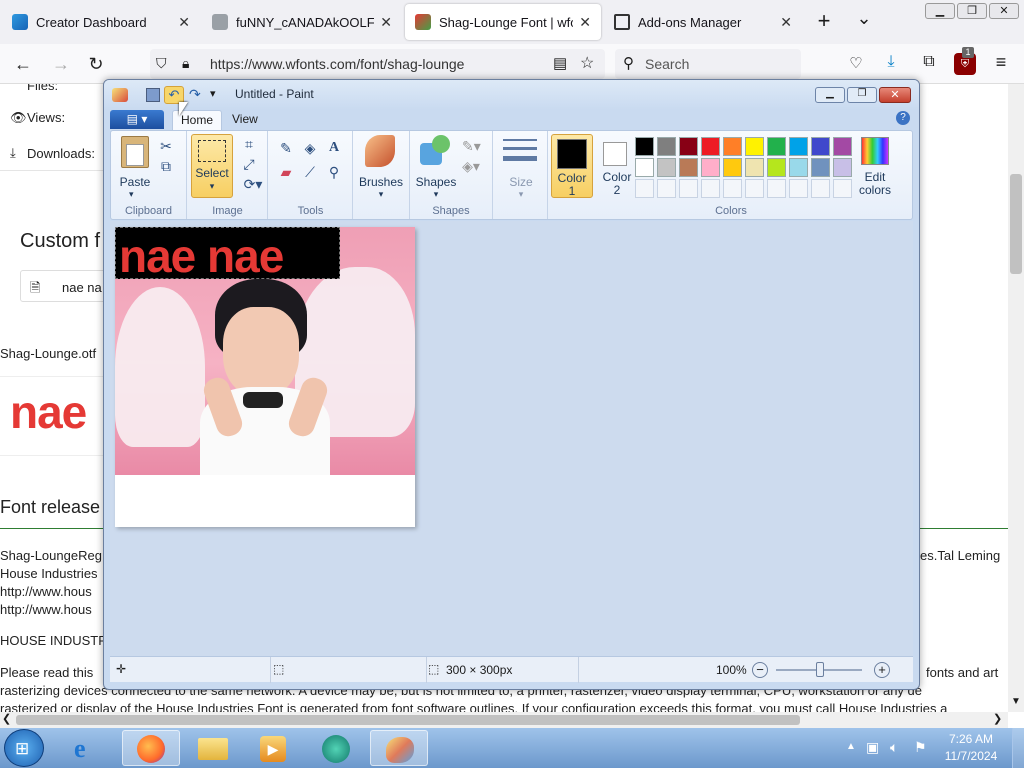 Image resolution: width=1024 pixels, height=768 pixels. What do you see at coordinates (971, 756) in the screenshot?
I see `clock-date: 11/7/2024` at bounding box center [971, 756].